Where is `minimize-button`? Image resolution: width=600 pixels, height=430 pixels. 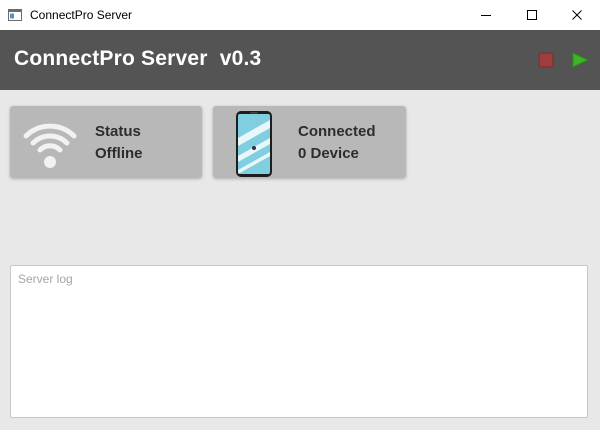 minimize-button is located at coordinates (486, 15).